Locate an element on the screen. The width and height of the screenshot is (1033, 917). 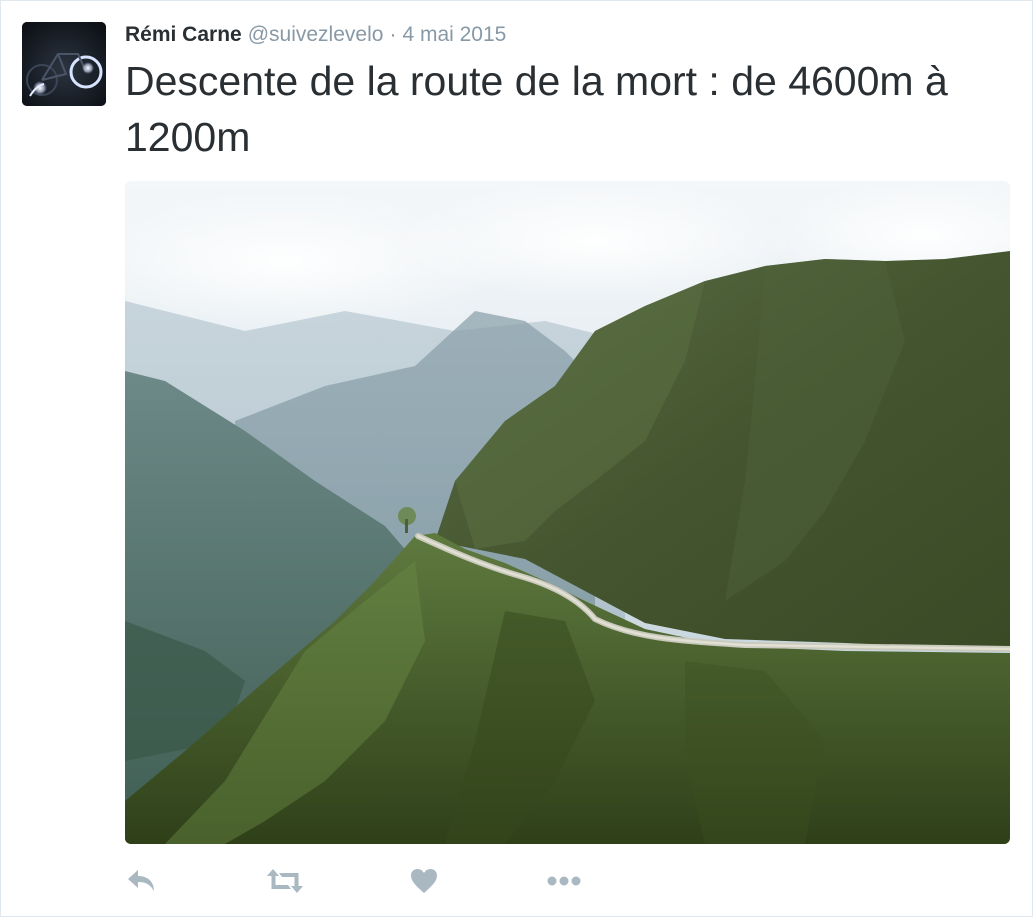
more-button is located at coordinates (564, 881).